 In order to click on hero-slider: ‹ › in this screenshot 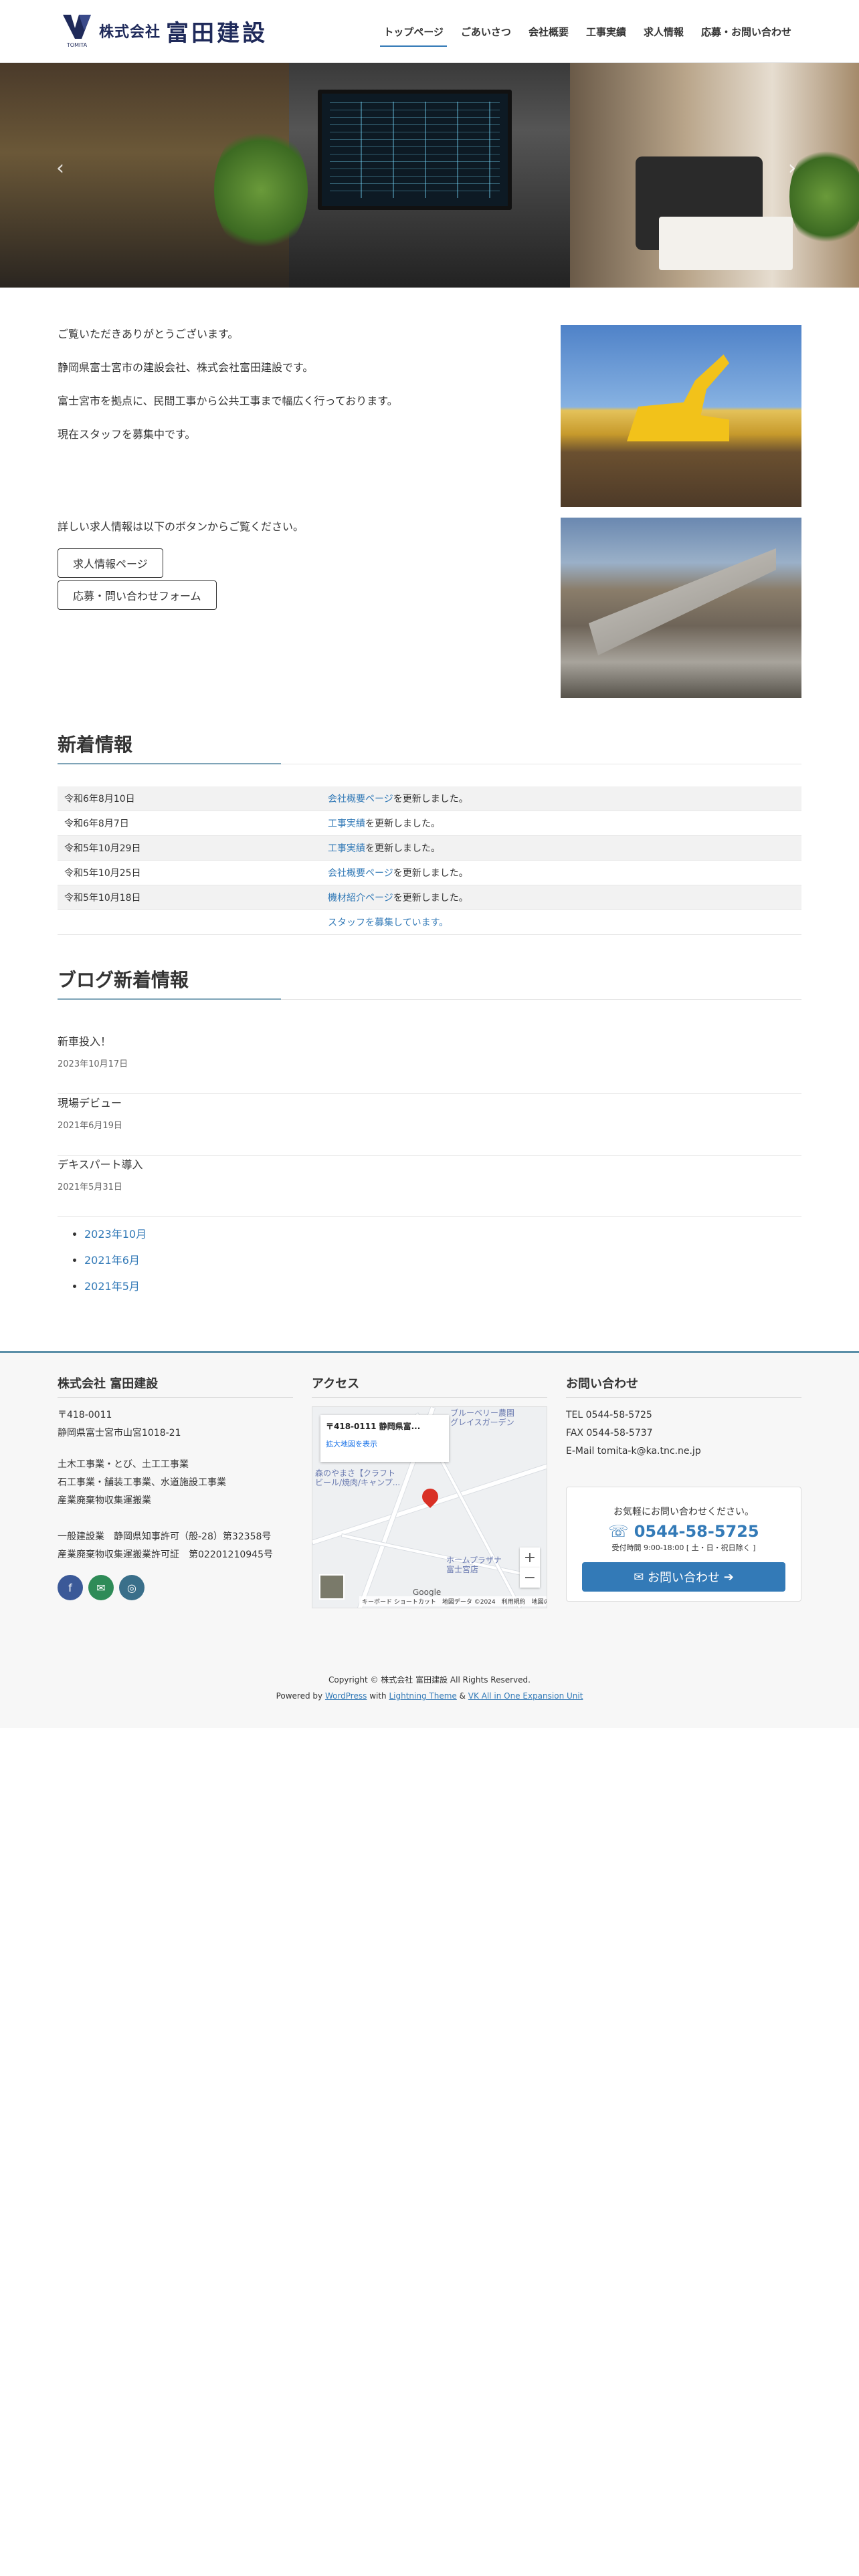, I will do `click(429, 175)`.